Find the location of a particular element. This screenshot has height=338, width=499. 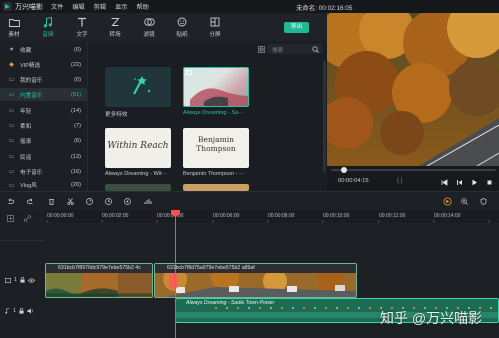

search-input: 搜索 is located at coordinates (295, 49).